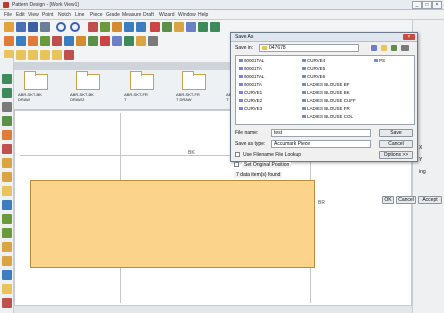 The image size is (444, 313). I want to click on menu-file: File, so click(8, 15).